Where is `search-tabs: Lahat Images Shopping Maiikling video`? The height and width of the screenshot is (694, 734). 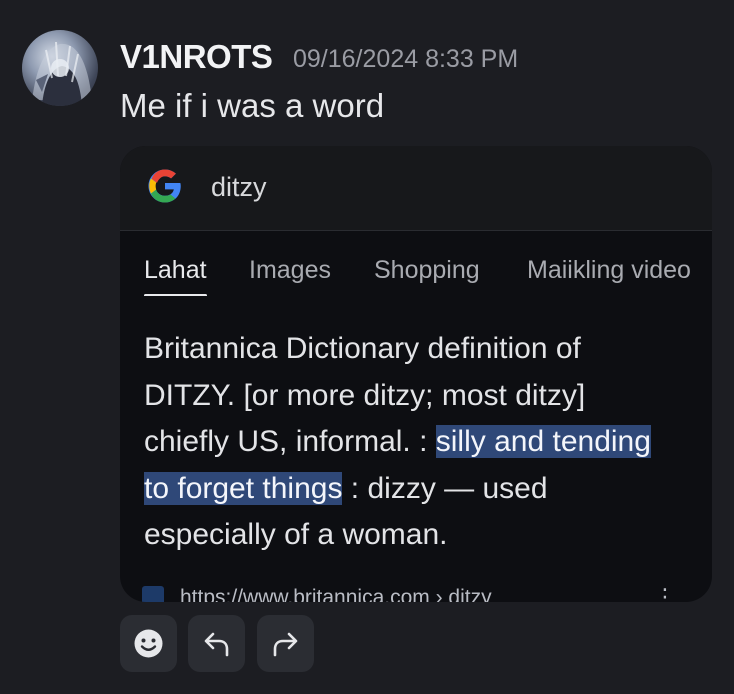 search-tabs: Lahat Images Shopping Maiikling video is located at coordinates (428, 276).